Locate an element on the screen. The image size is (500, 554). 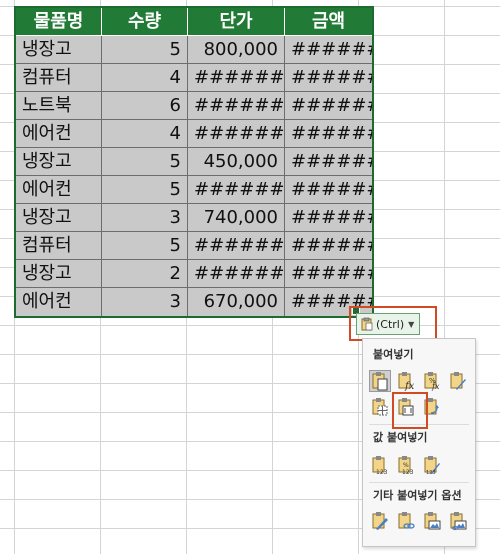
paste-link-icon is located at coordinates (406, 521).